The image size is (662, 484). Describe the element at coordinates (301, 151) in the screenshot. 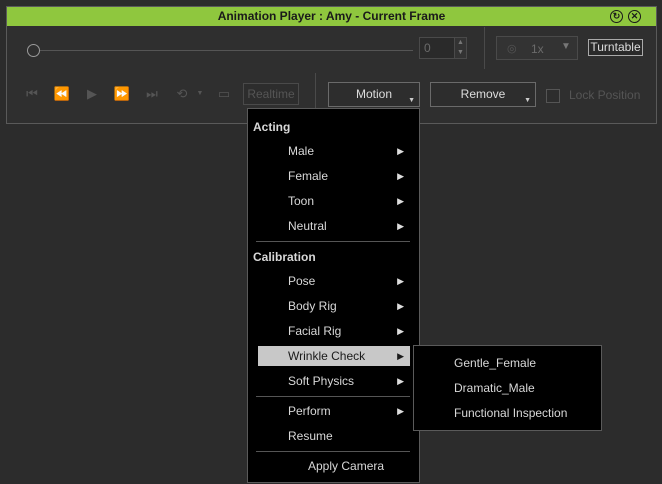

I see `menu-item-label: Male` at that location.